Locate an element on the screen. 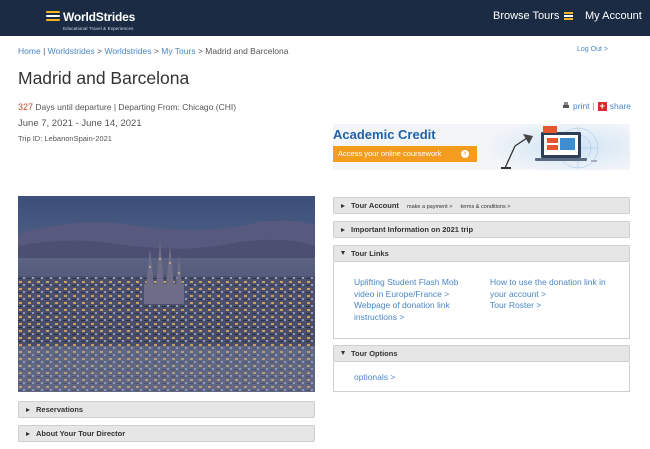 This screenshot has width=650, height=449. laptop-illustration is located at coordinates (556, 147).